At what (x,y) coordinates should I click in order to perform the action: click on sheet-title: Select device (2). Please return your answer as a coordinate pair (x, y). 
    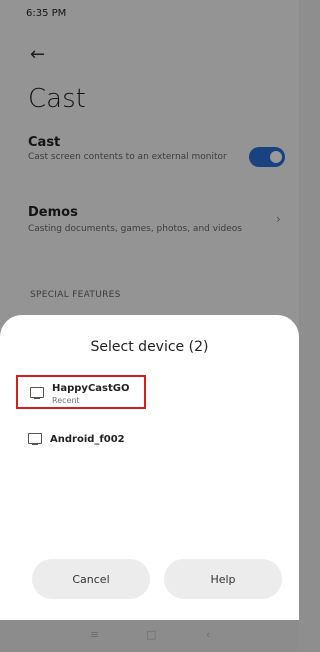
    Looking at the image, I should click on (149, 347).